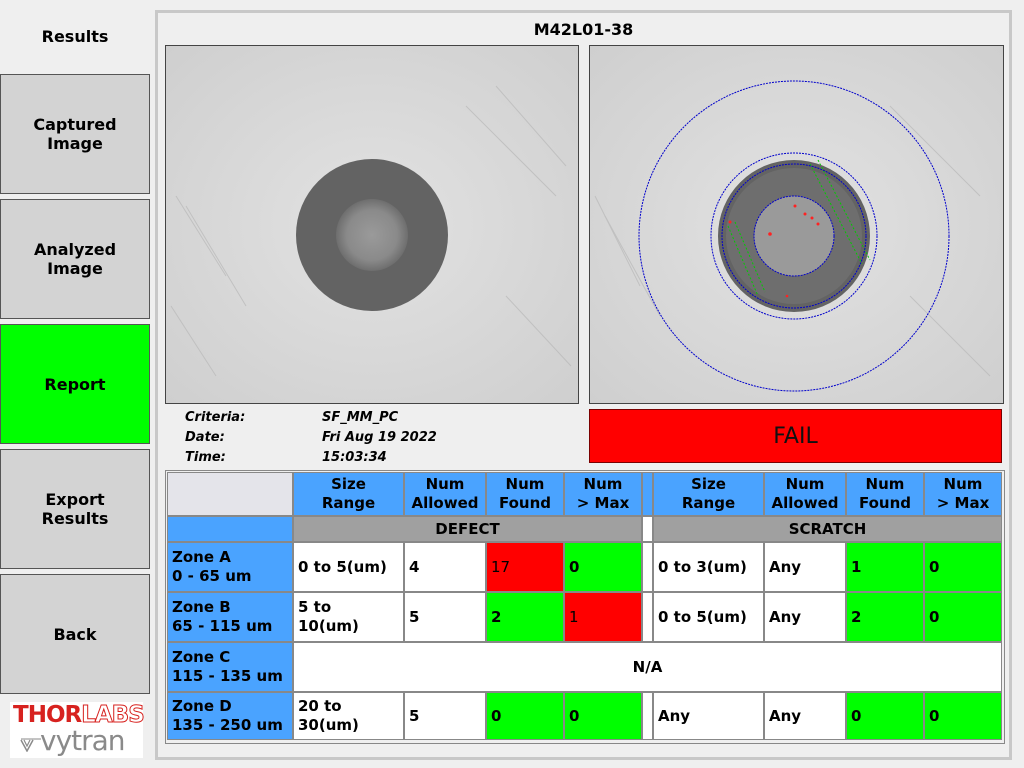 The image size is (1024, 768). Describe the element at coordinates (795, 436) in the screenshot. I see `result-status-badge: FAIL` at that location.